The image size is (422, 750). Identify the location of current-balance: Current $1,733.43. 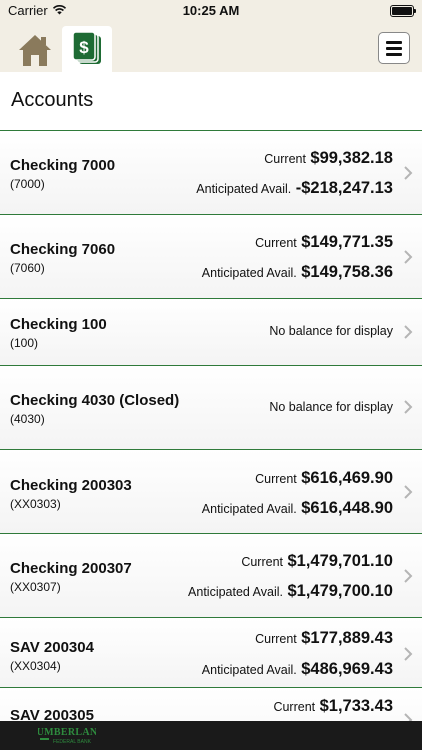
(333, 706).